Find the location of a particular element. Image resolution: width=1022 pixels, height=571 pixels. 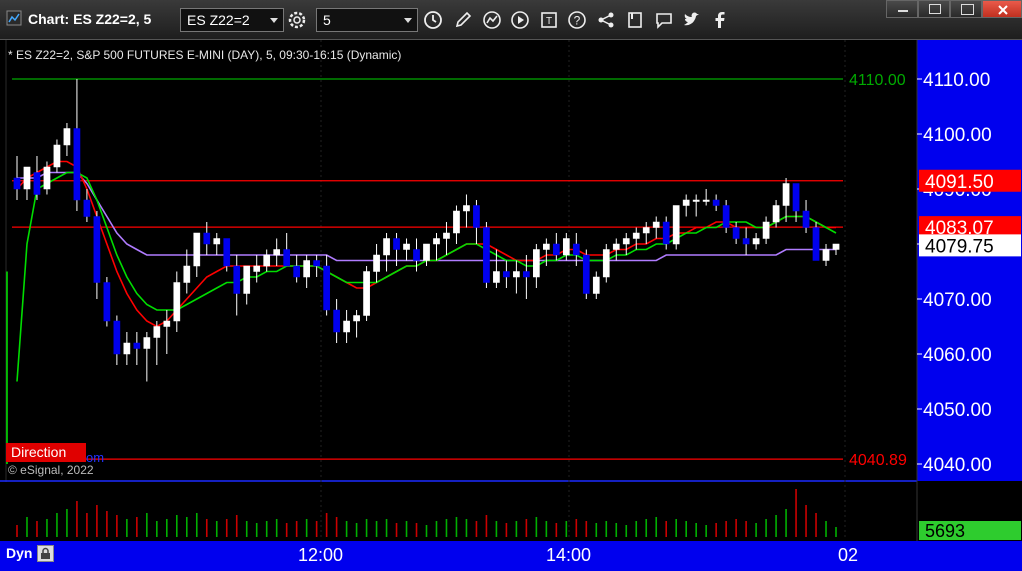

close-button is located at coordinates (1002, 9).